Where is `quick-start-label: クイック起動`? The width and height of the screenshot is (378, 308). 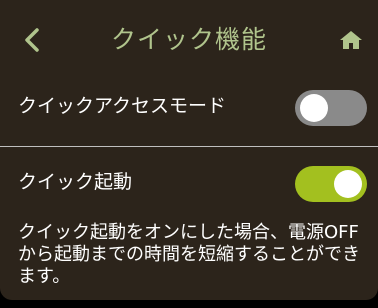 quick-start-label: クイック起動 is located at coordinates (75, 182).